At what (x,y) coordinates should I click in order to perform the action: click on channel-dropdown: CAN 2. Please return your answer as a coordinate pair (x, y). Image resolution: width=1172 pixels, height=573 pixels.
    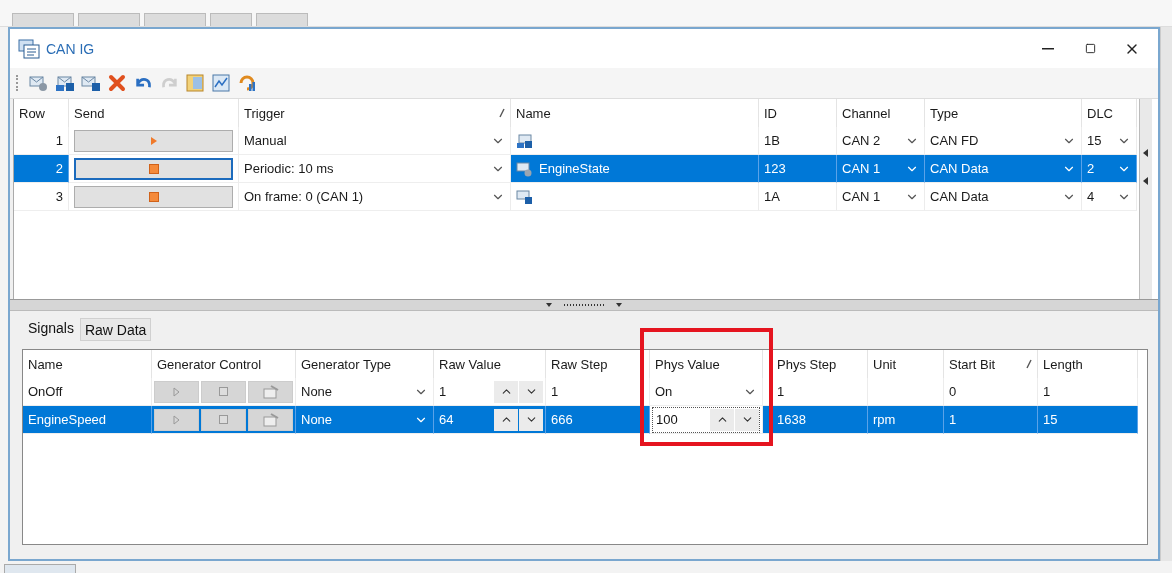
    Looking at the image, I should click on (881, 141).